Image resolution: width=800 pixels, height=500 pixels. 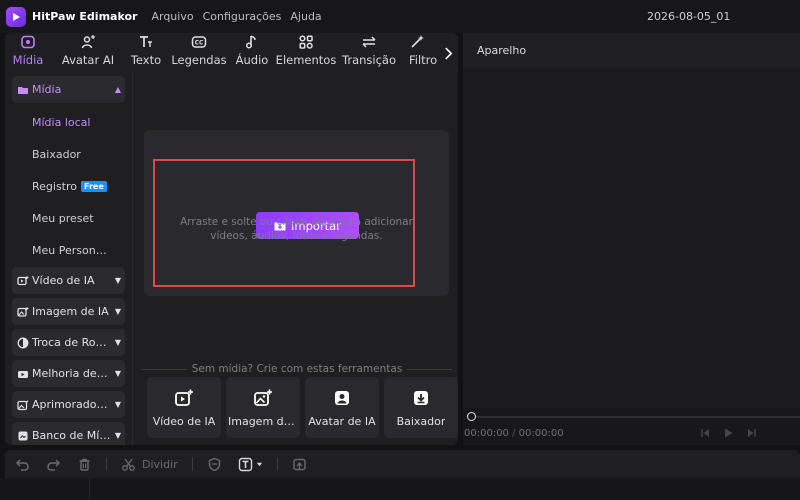 I want to click on sidebar-category-label: Imagem de IA, so click(x=70, y=311).